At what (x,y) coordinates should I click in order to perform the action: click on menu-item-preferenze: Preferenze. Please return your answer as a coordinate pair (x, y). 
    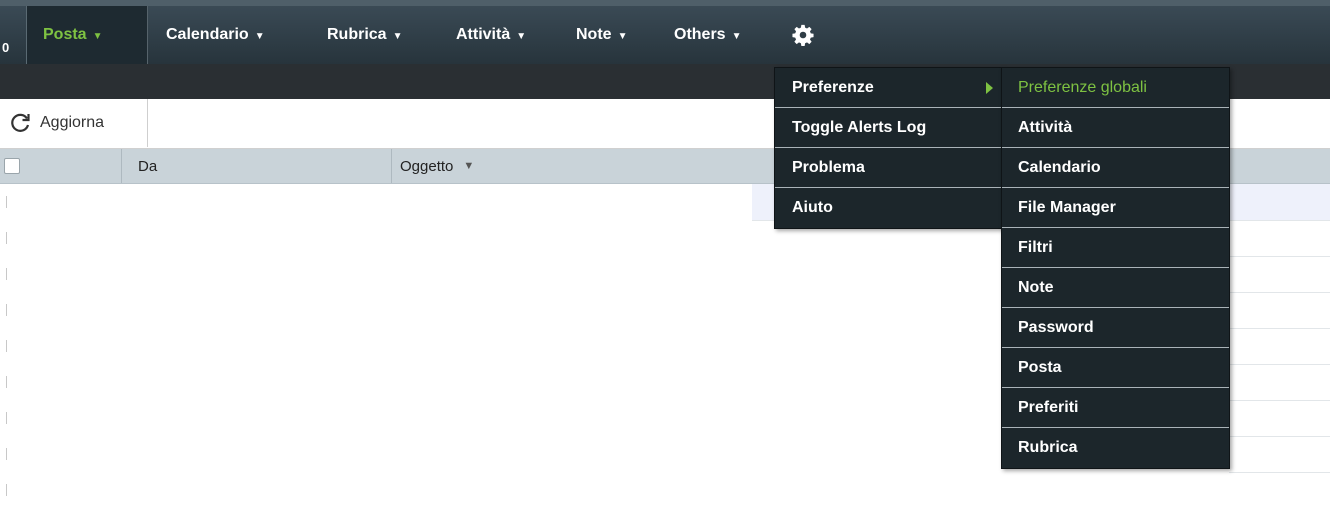
    Looking at the image, I should click on (888, 88).